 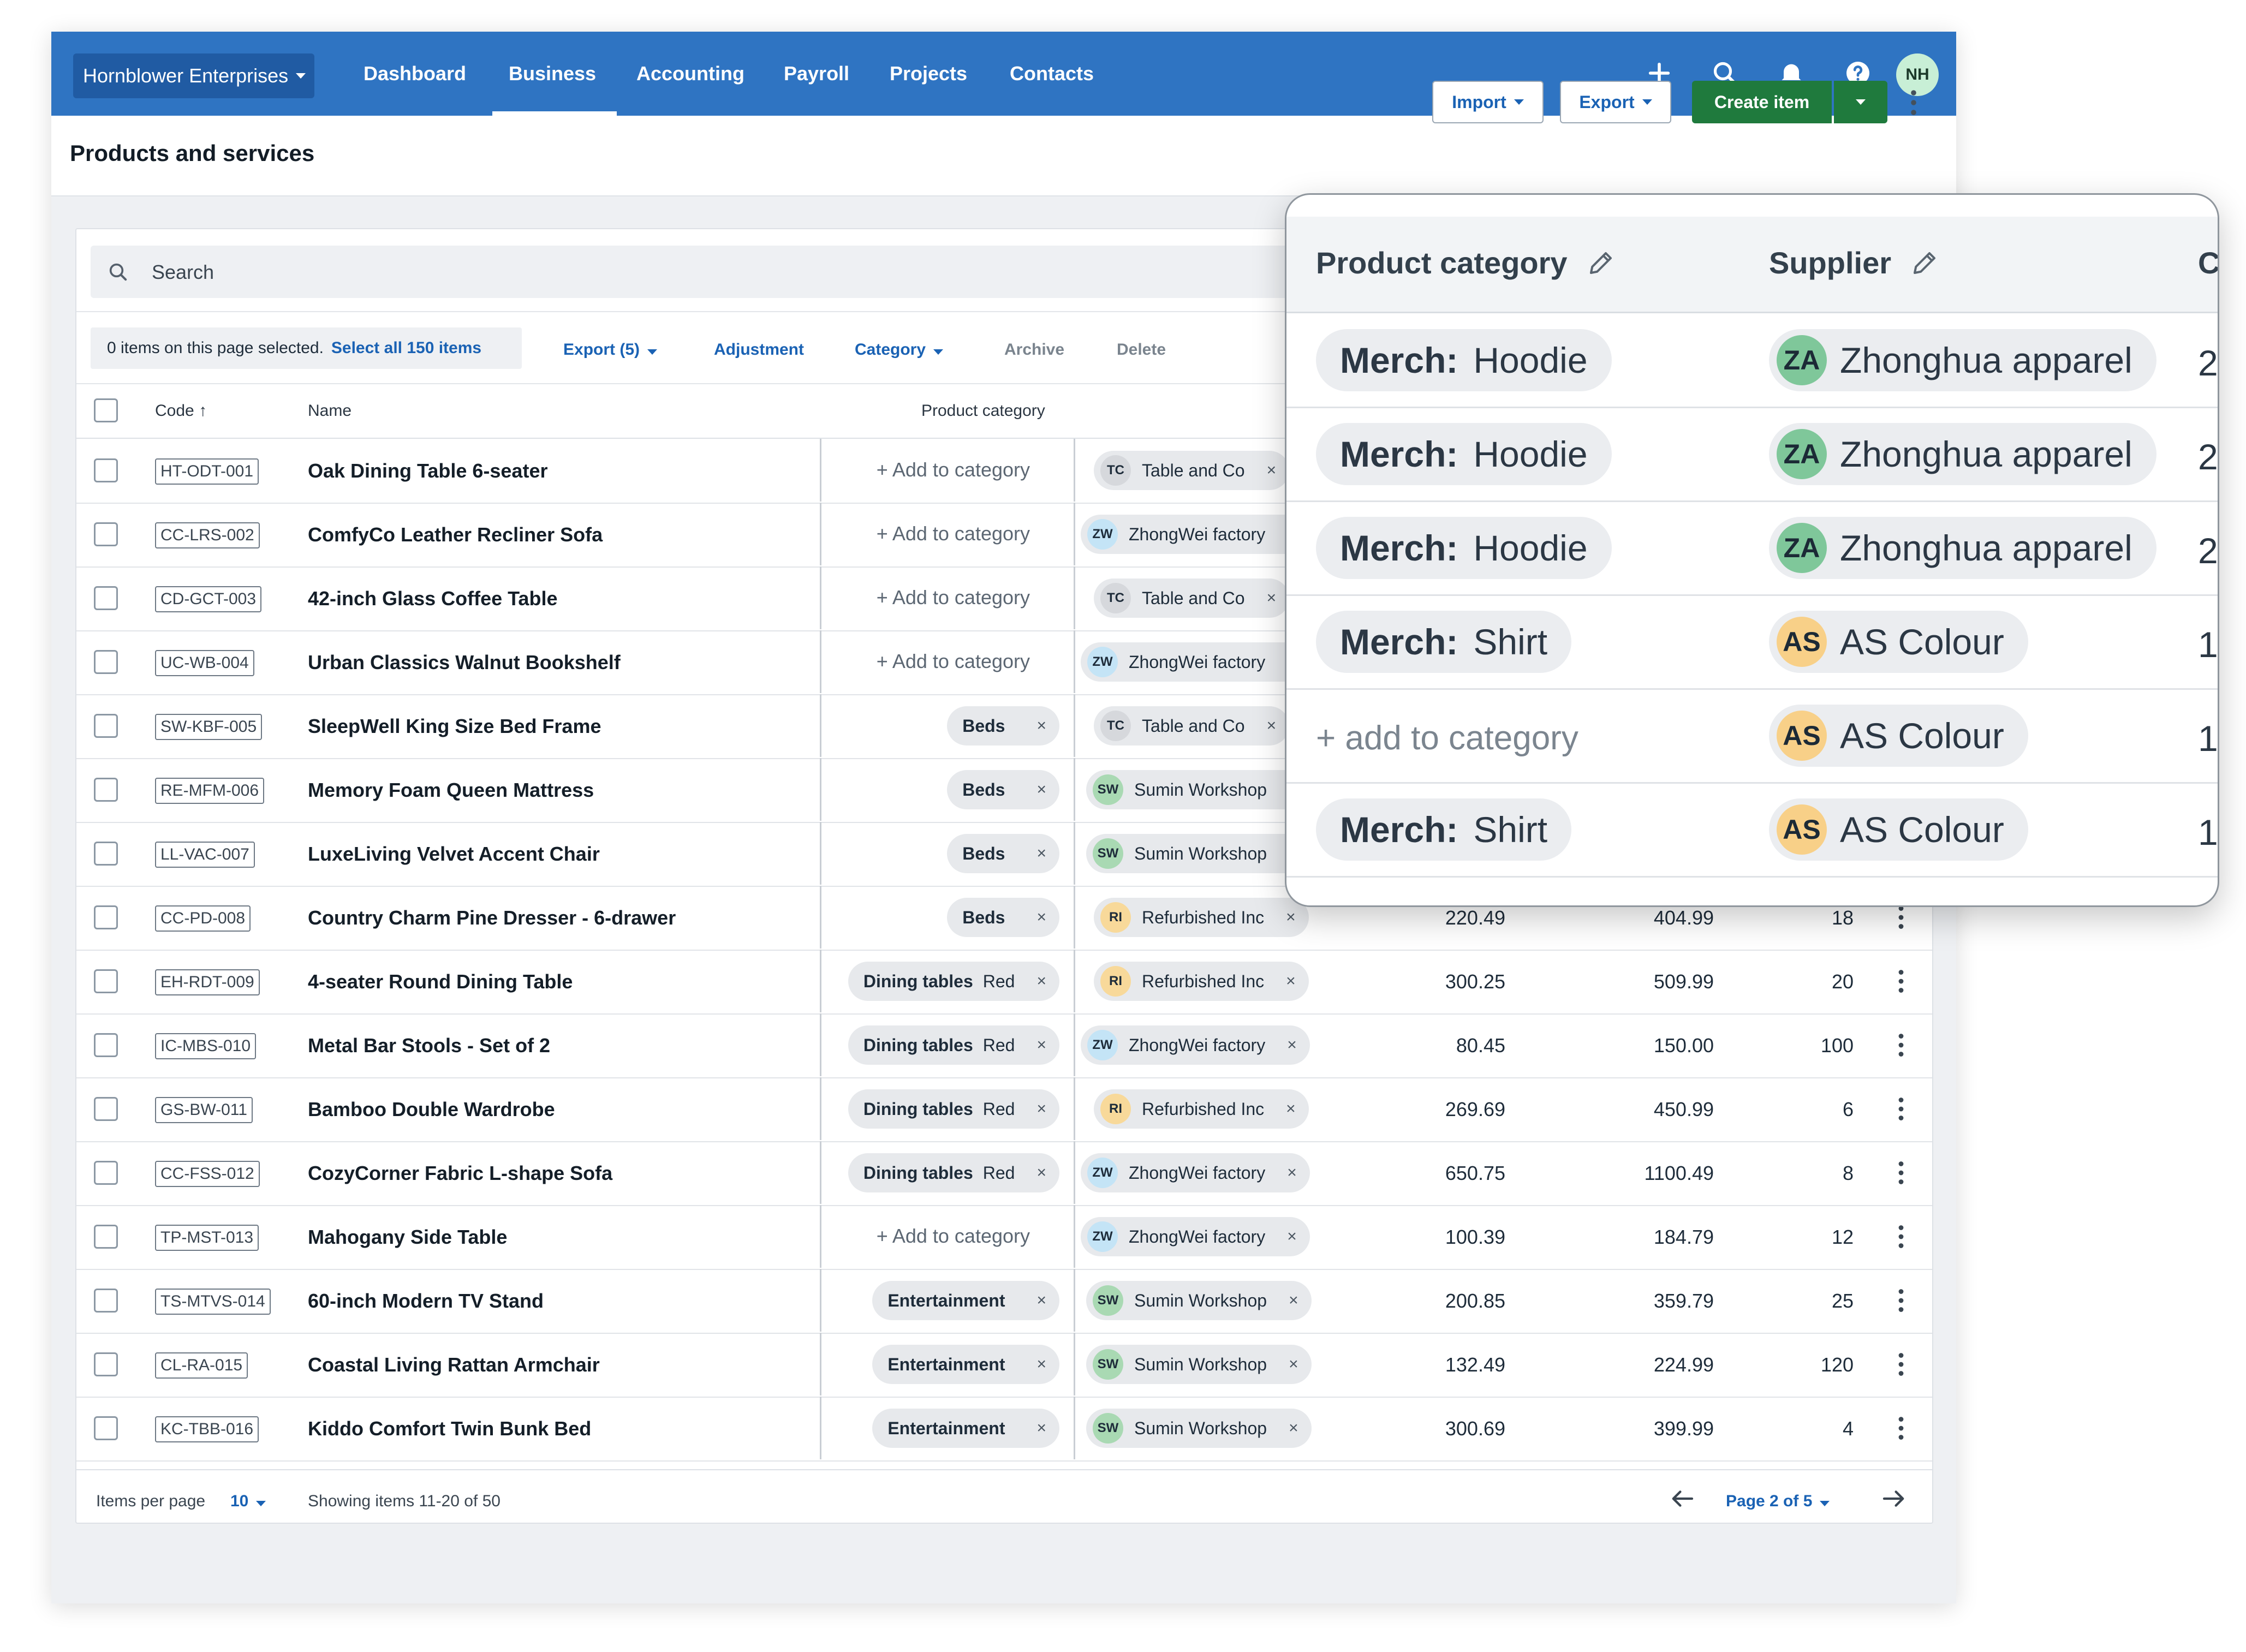 What do you see at coordinates (1615, 102) in the screenshot?
I see `export-button: Export` at bounding box center [1615, 102].